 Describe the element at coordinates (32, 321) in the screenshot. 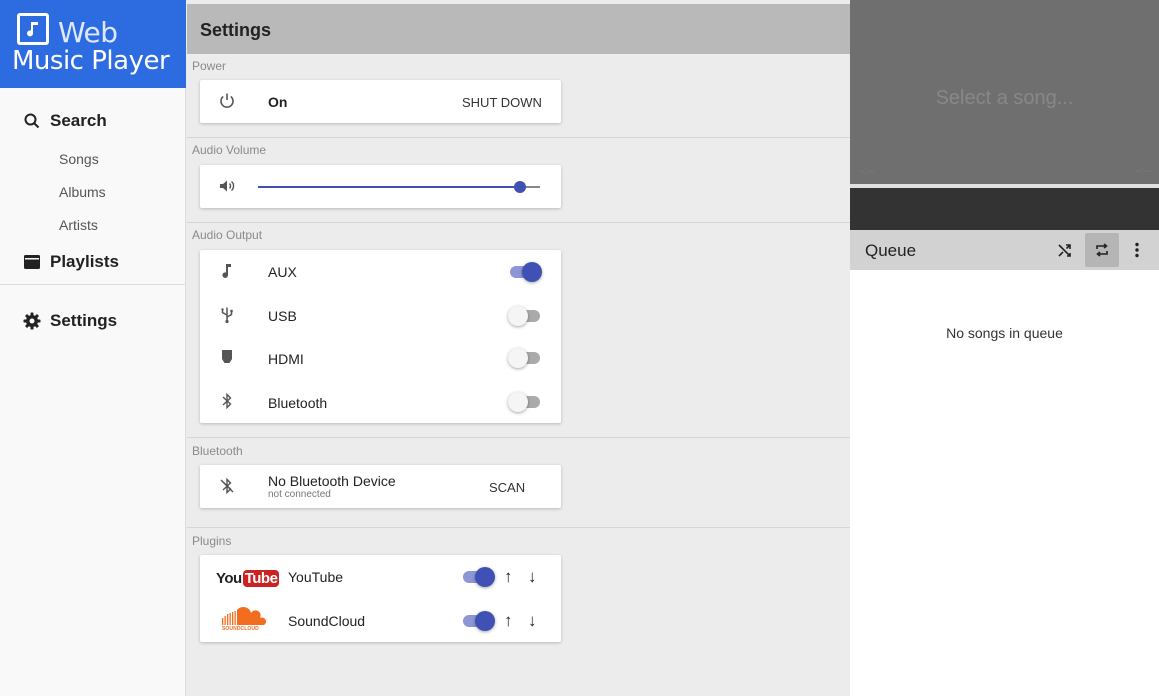

I see `gear-icon` at that location.